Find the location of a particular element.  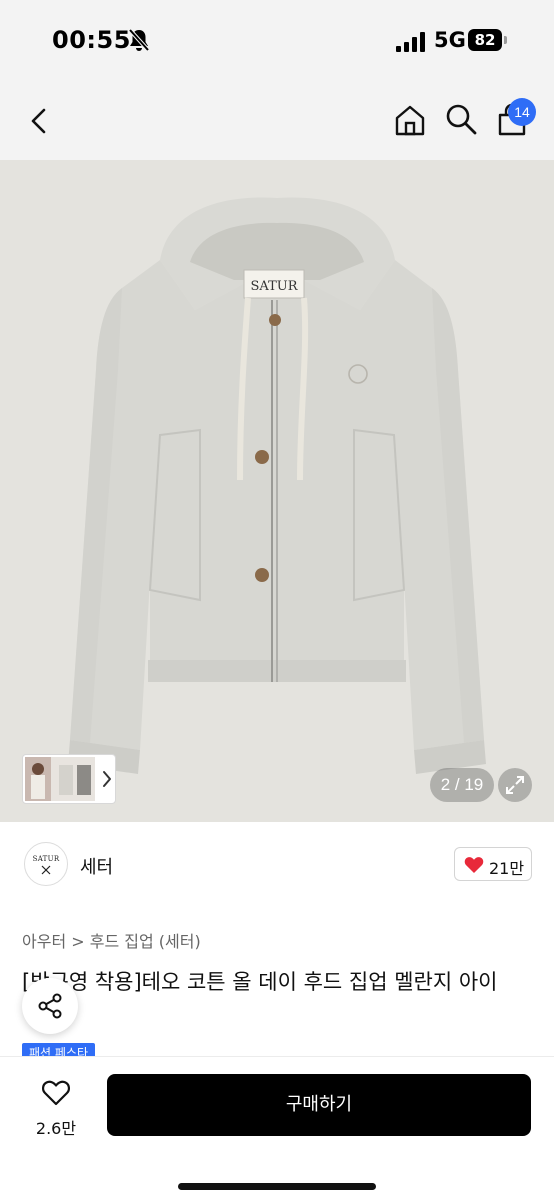

wishlist-button: 2.6만 is located at coordinates (56, 1106).